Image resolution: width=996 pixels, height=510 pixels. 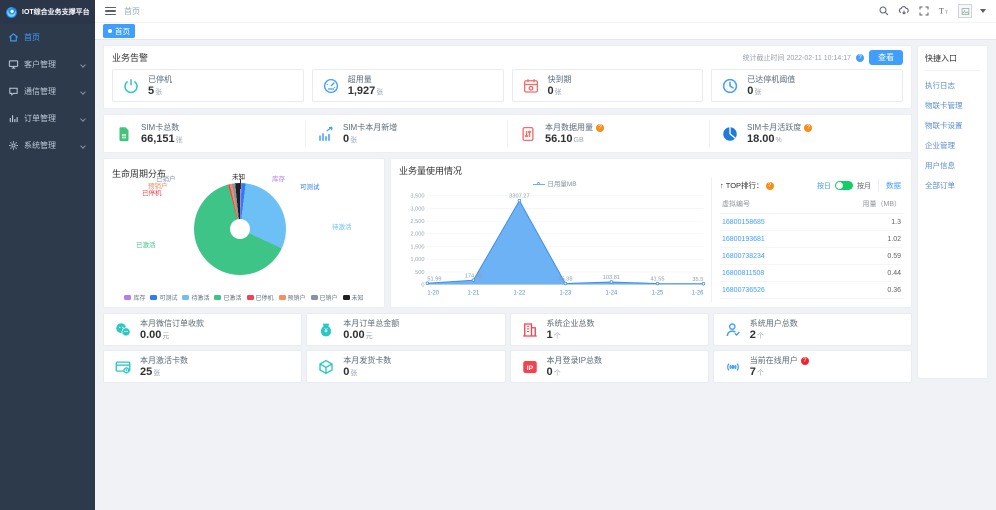 What do you see at coordinates (531, 86) in the screenshot?
I see `calendar-icon` at bounding box center [531, 86].